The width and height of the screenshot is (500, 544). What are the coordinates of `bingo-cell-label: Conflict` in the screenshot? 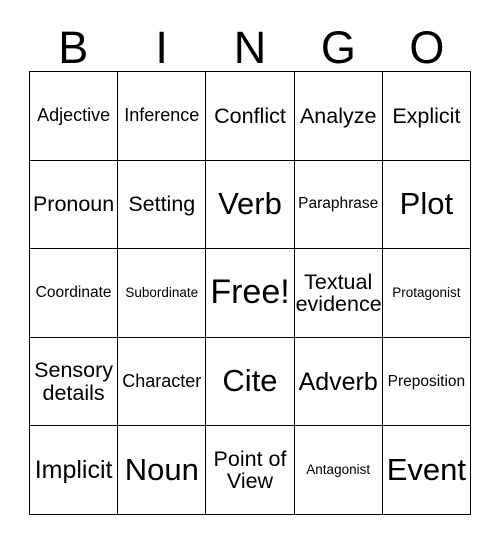 It's located at (250, 115).